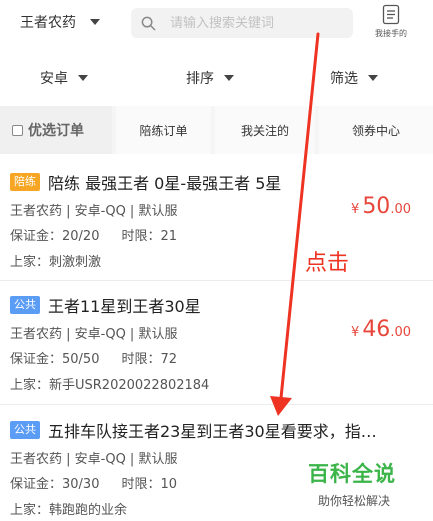 The width and height of the screenshot is (433, 521). I want to click on tab-label: 优选订单, so click(56, 131).